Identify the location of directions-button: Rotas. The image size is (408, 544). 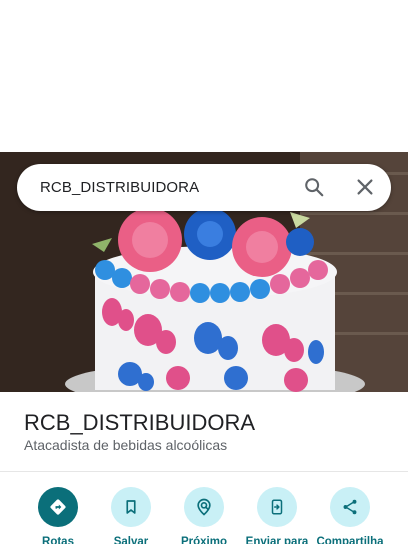
(58, 515).